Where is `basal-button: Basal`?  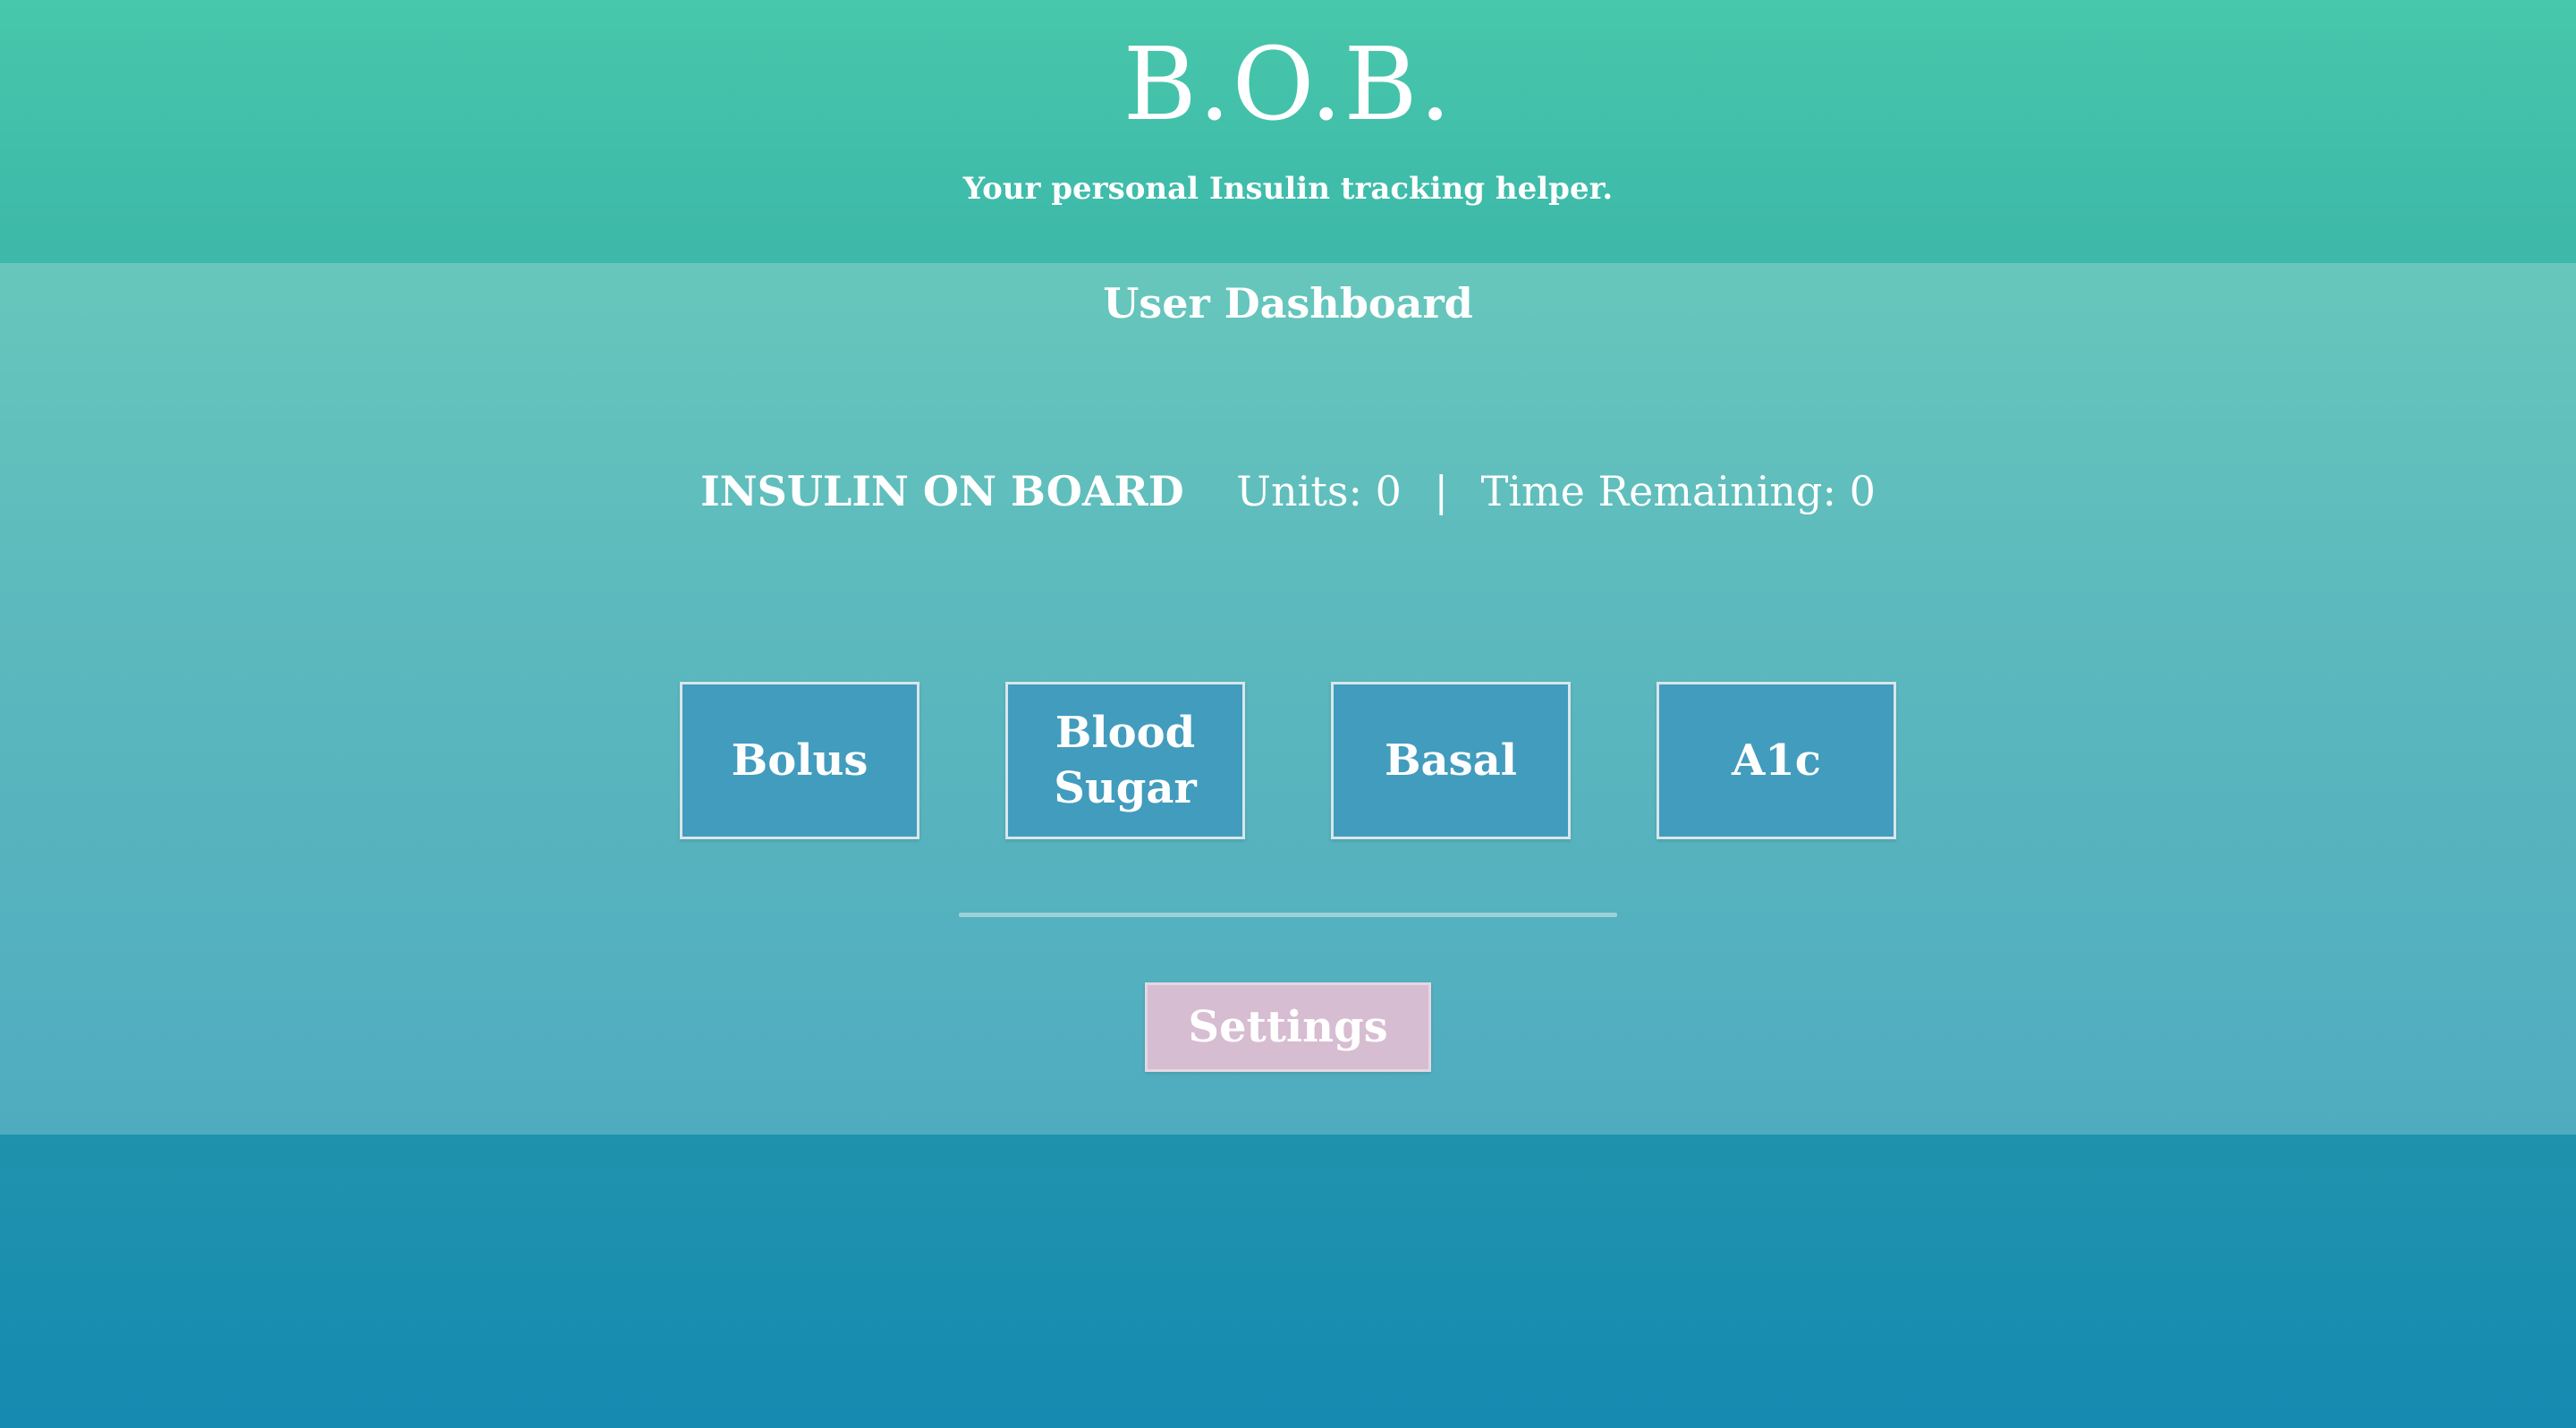
basal-button: Basal is located at coordinates (1451, 760).